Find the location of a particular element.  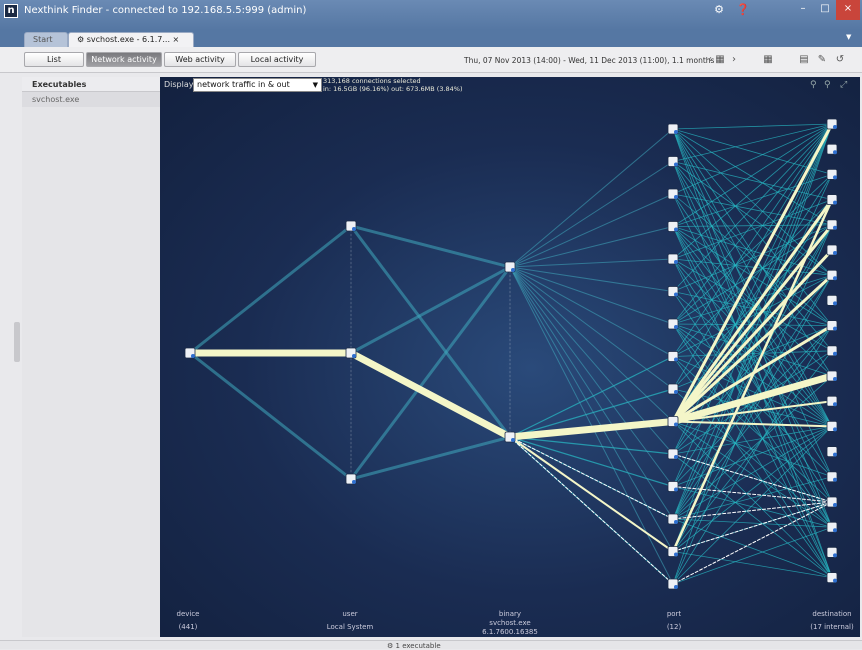

network-activity-button: Network activity is located at coordinates (124, 59).